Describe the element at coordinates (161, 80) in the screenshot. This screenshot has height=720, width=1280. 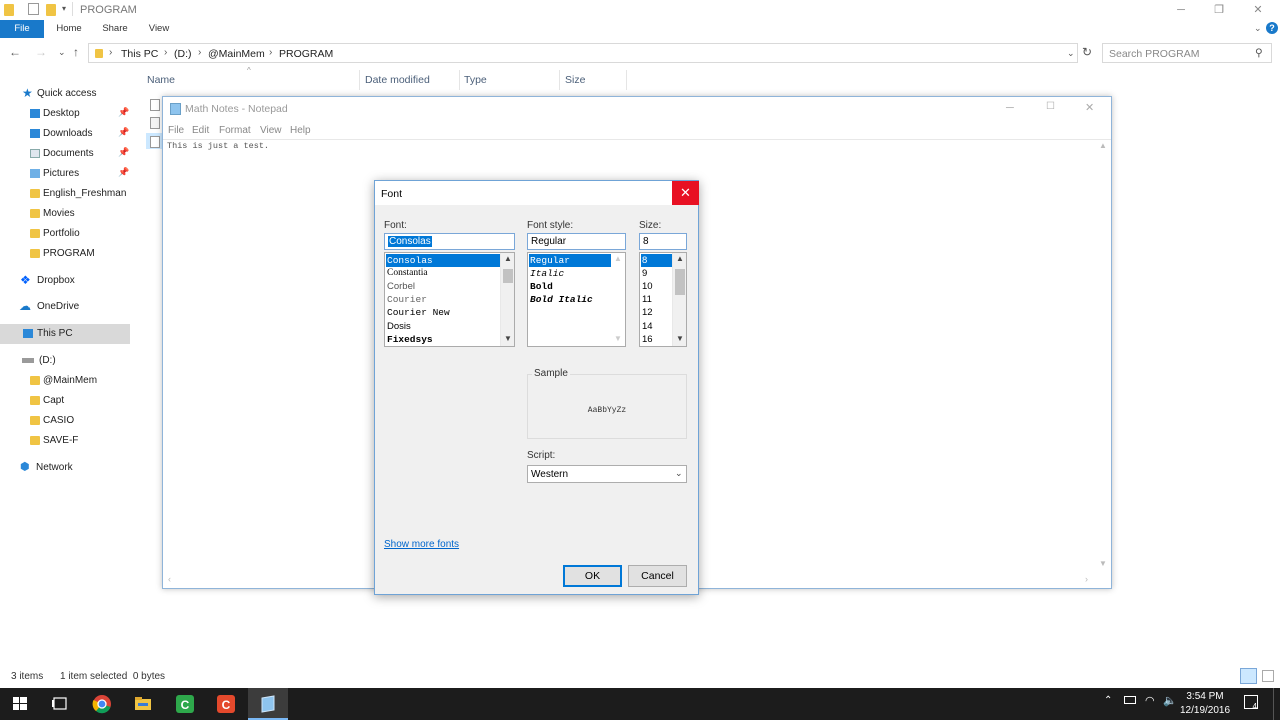
I see `column-header-name: Name` at that location.